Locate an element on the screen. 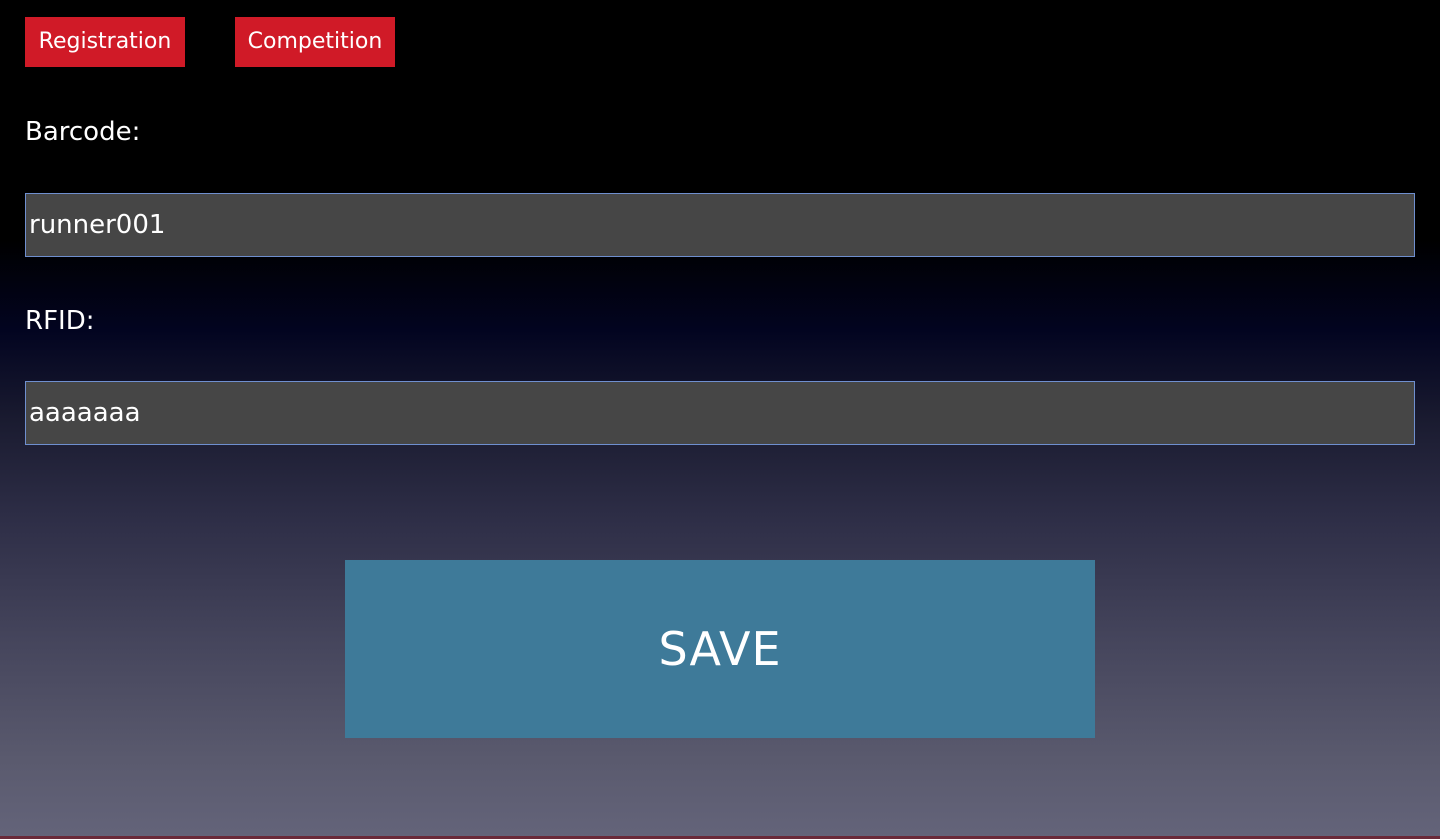 The height and width of the screenshot is (839, 1440). rfid-label: RFID: is located at coordinates (60, 321).